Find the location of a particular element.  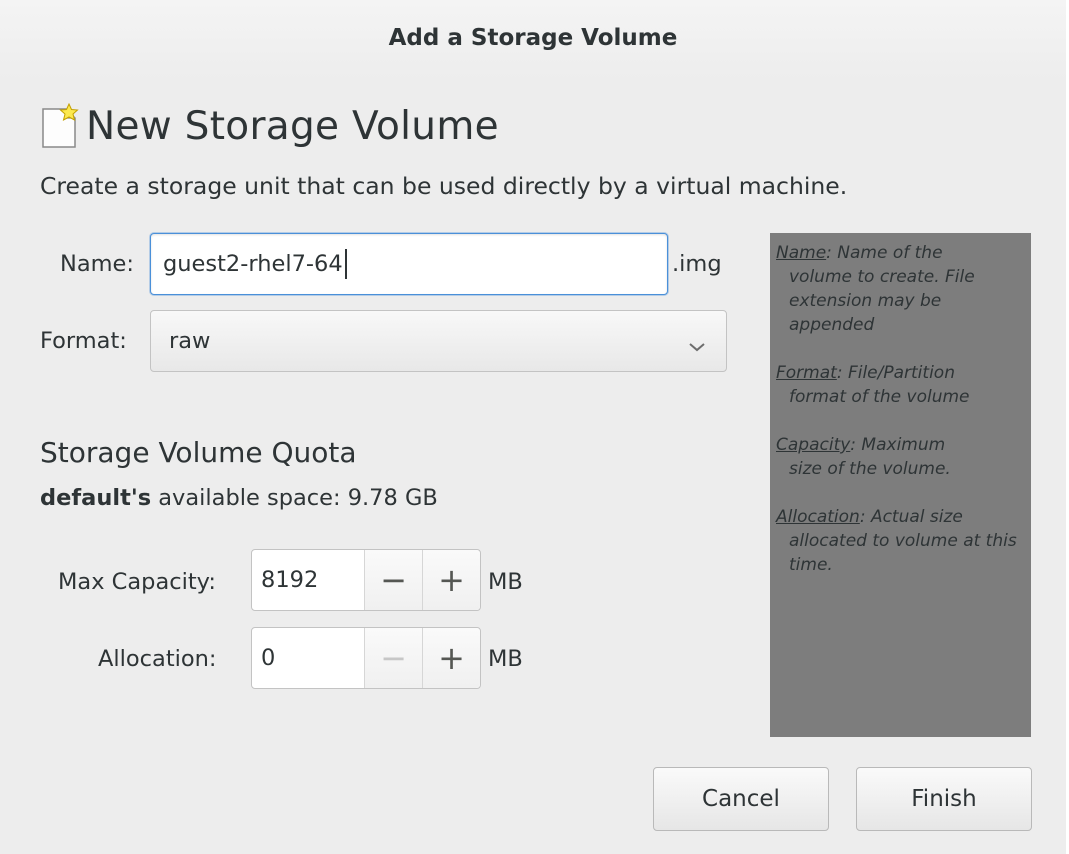

quota-section-title: Storage Volume Quota is located at coordinates (198, 452).